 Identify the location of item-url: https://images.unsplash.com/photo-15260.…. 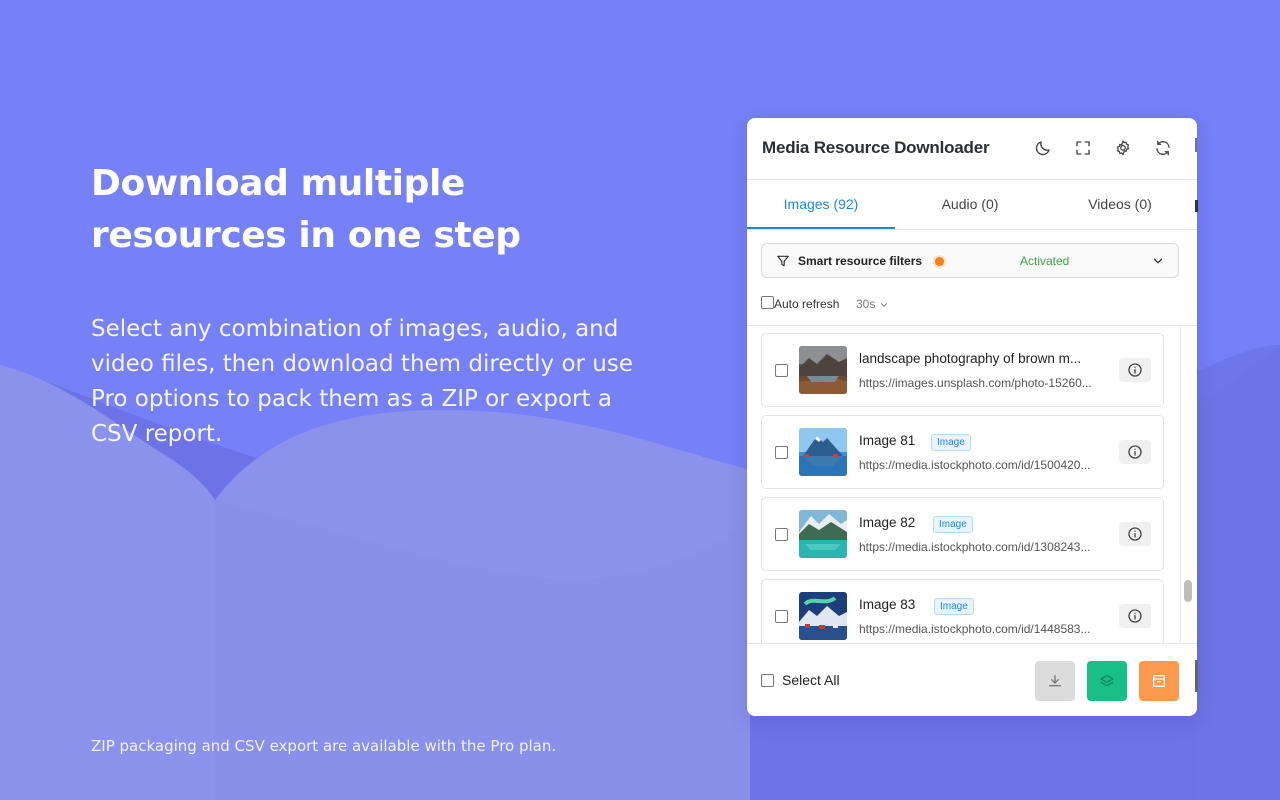
(975, 383).